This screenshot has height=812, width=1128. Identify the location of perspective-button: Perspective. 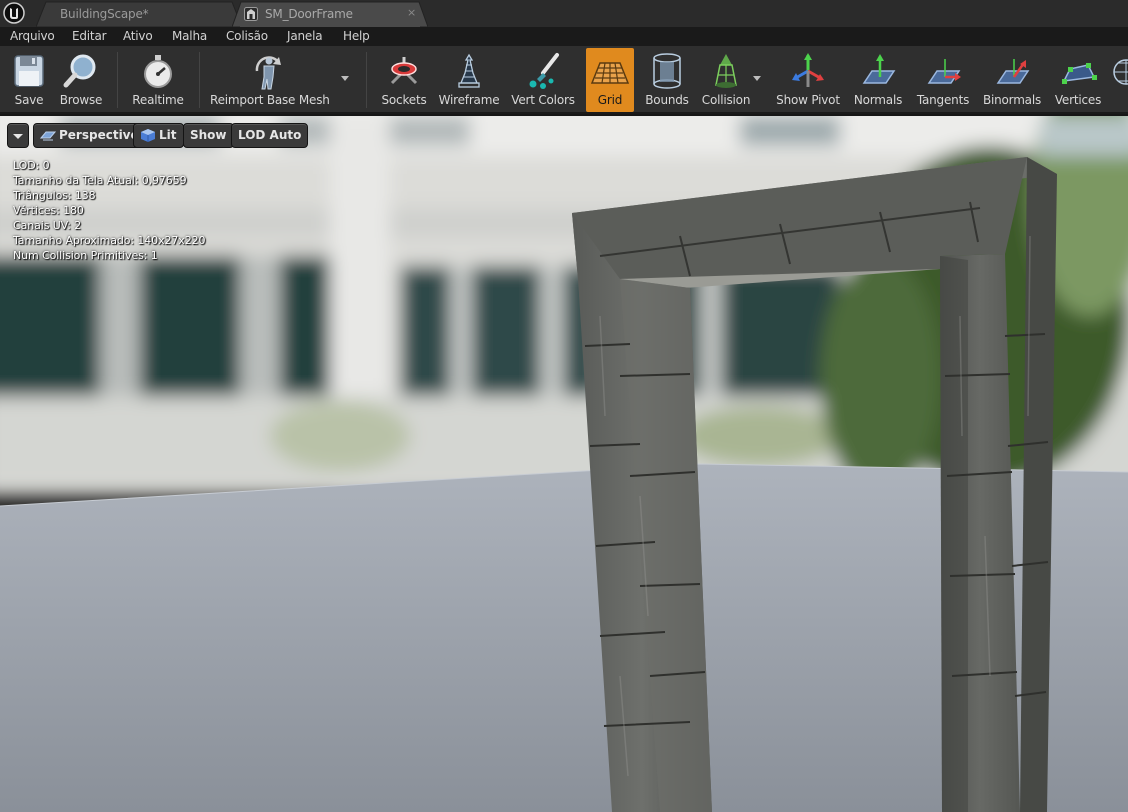
(89, 135).